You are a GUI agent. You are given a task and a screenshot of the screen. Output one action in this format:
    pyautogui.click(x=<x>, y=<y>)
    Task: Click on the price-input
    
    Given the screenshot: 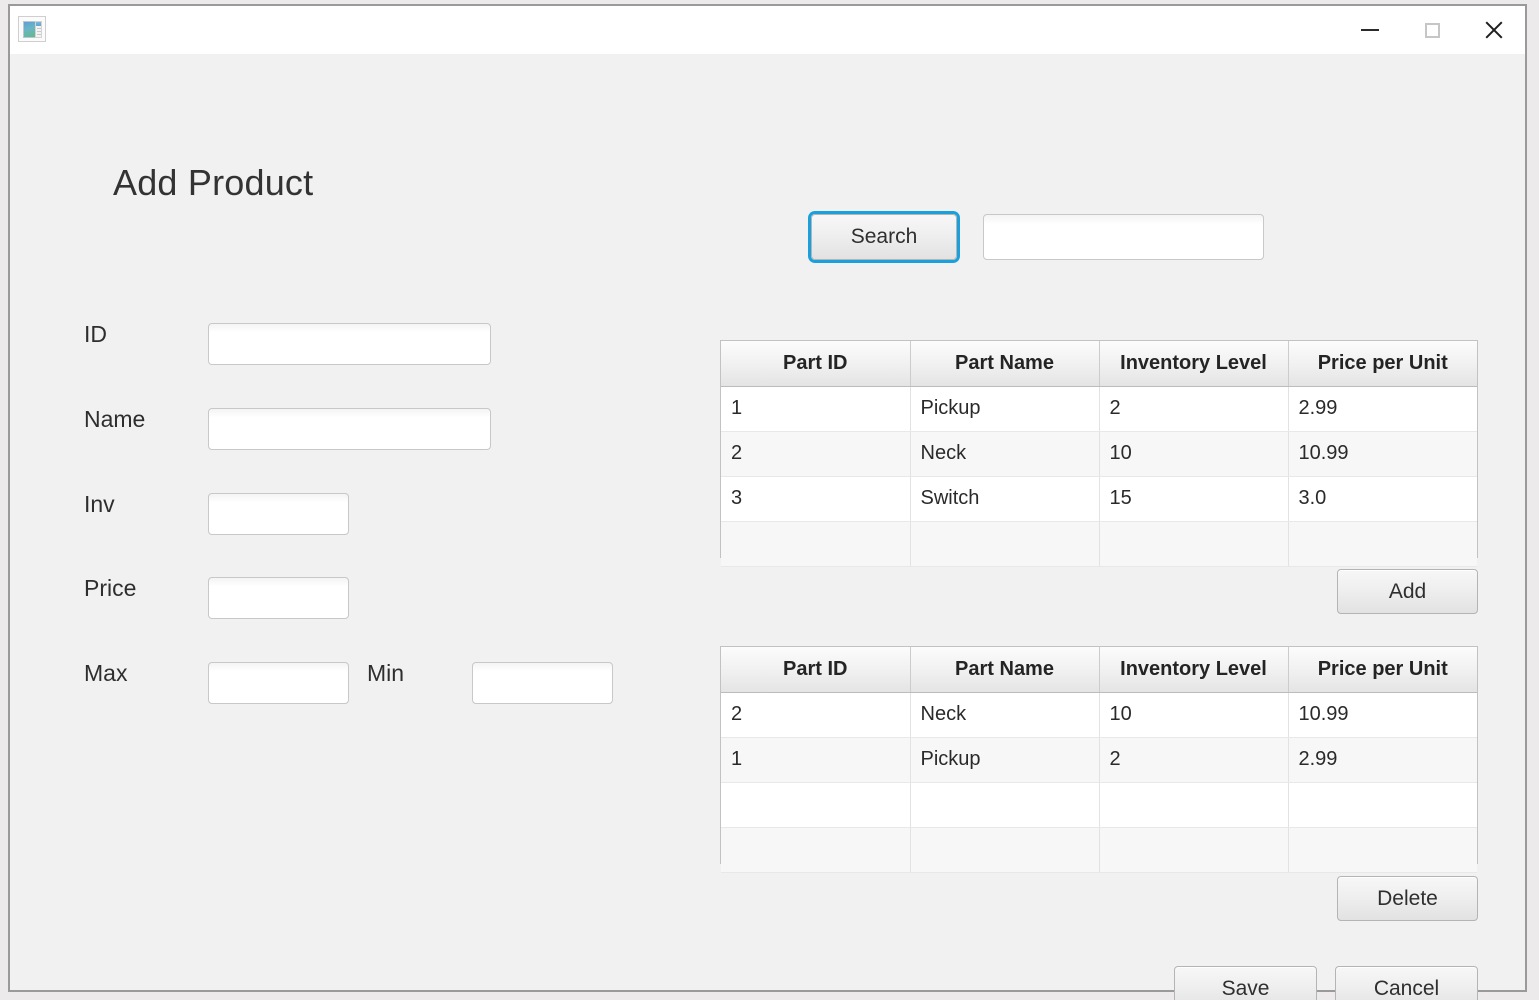 What is the action you would take?
    pyautogui.click(x=278, y=598)
    